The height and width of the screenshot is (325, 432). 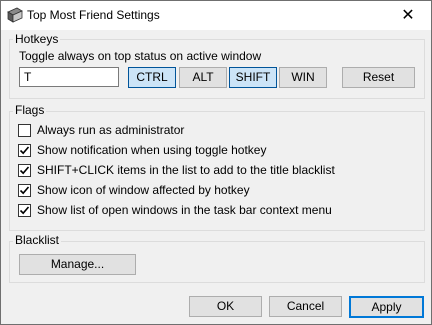 What do you see at coordinates (203, 77) in the screenshot?
I see `alt-toggle-button: ALT` at bounding box center [203, 77].